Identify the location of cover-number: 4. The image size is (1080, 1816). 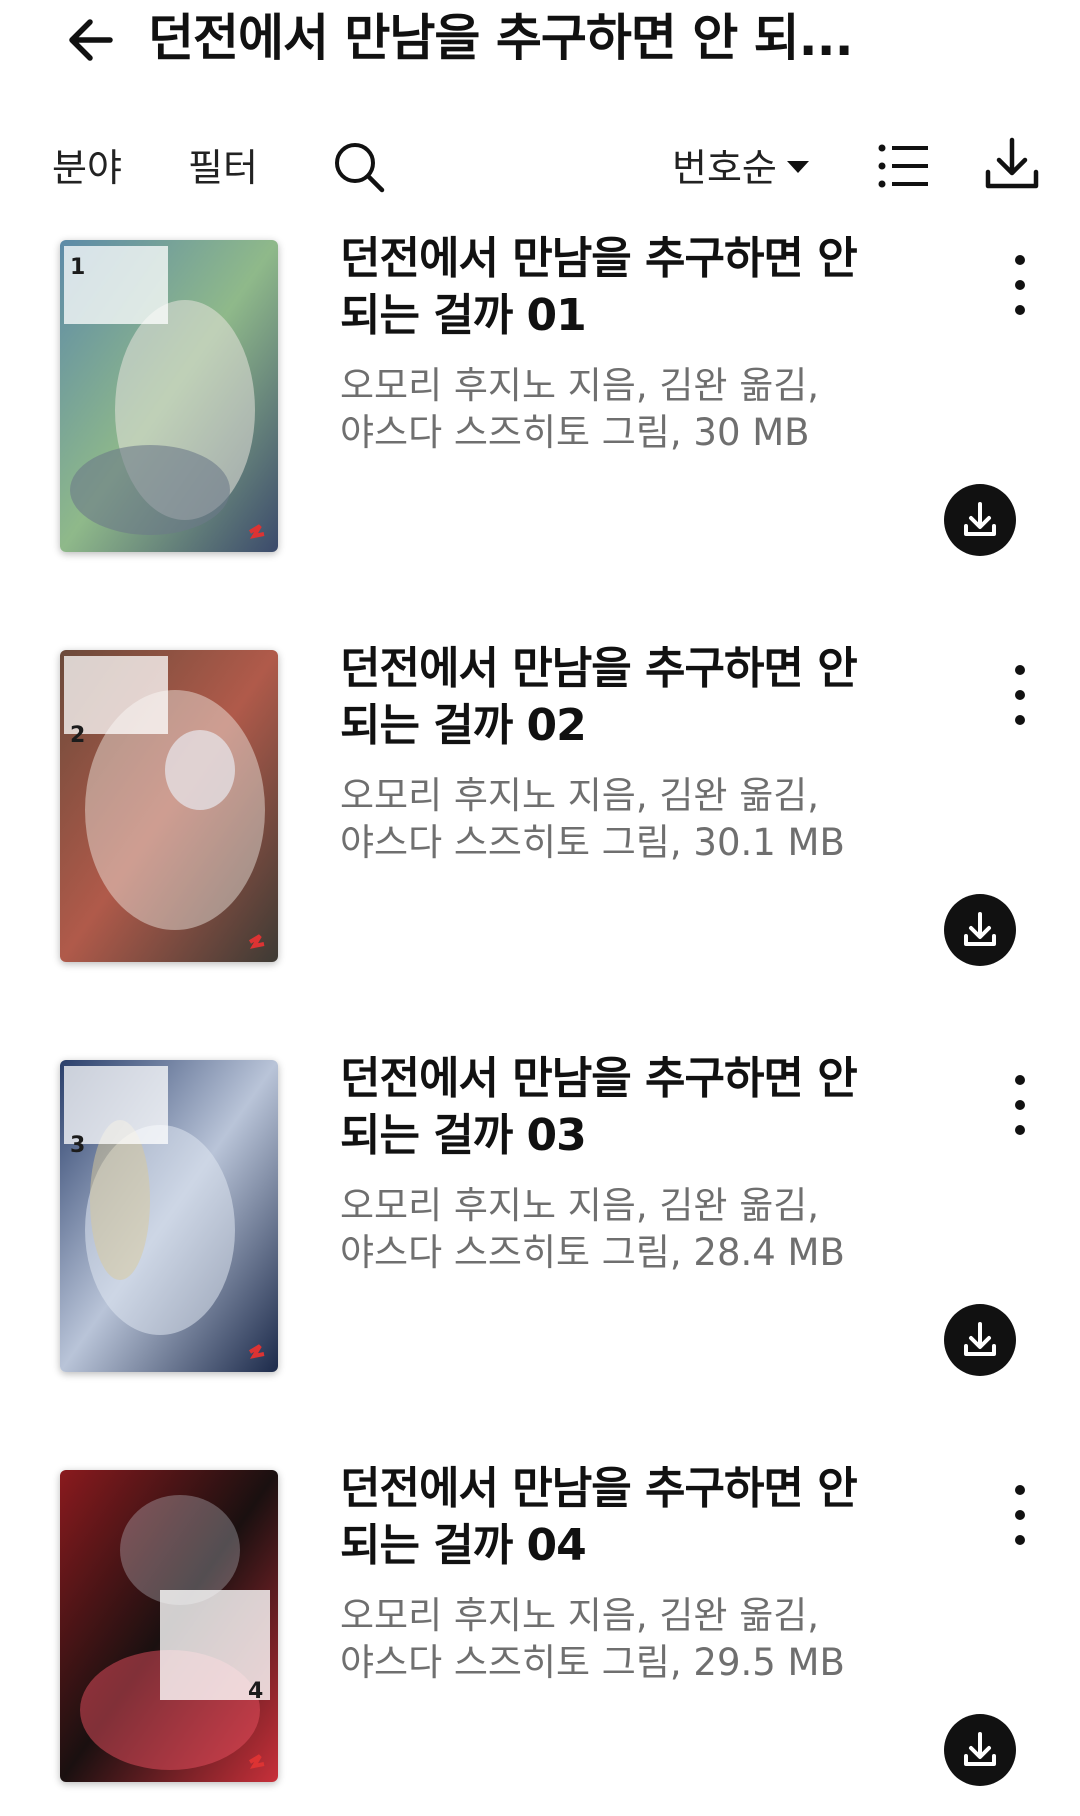
(255, 1691).